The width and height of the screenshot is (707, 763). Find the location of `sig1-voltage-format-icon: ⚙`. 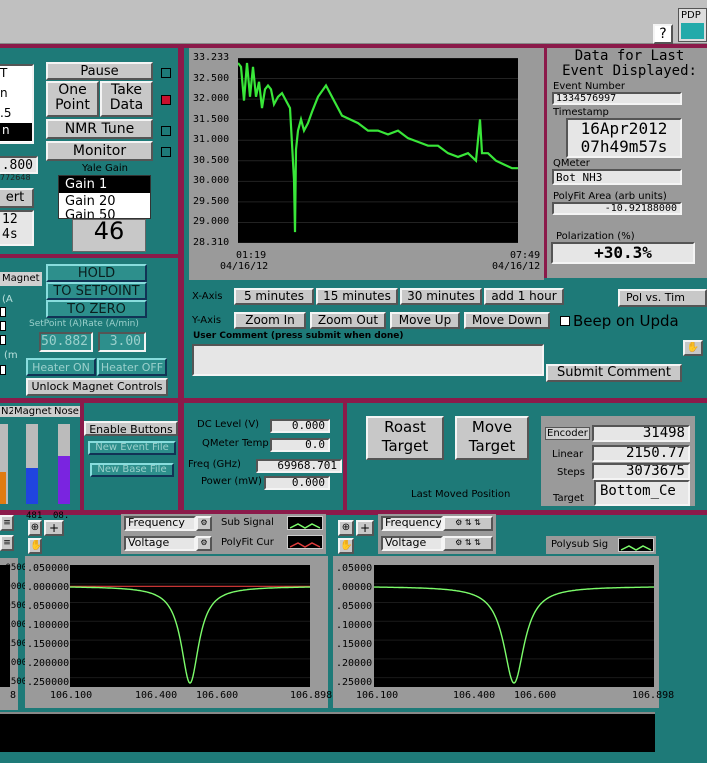

sig1-voltage-format-icon: ⚙ is located at coordinates (204, 543).